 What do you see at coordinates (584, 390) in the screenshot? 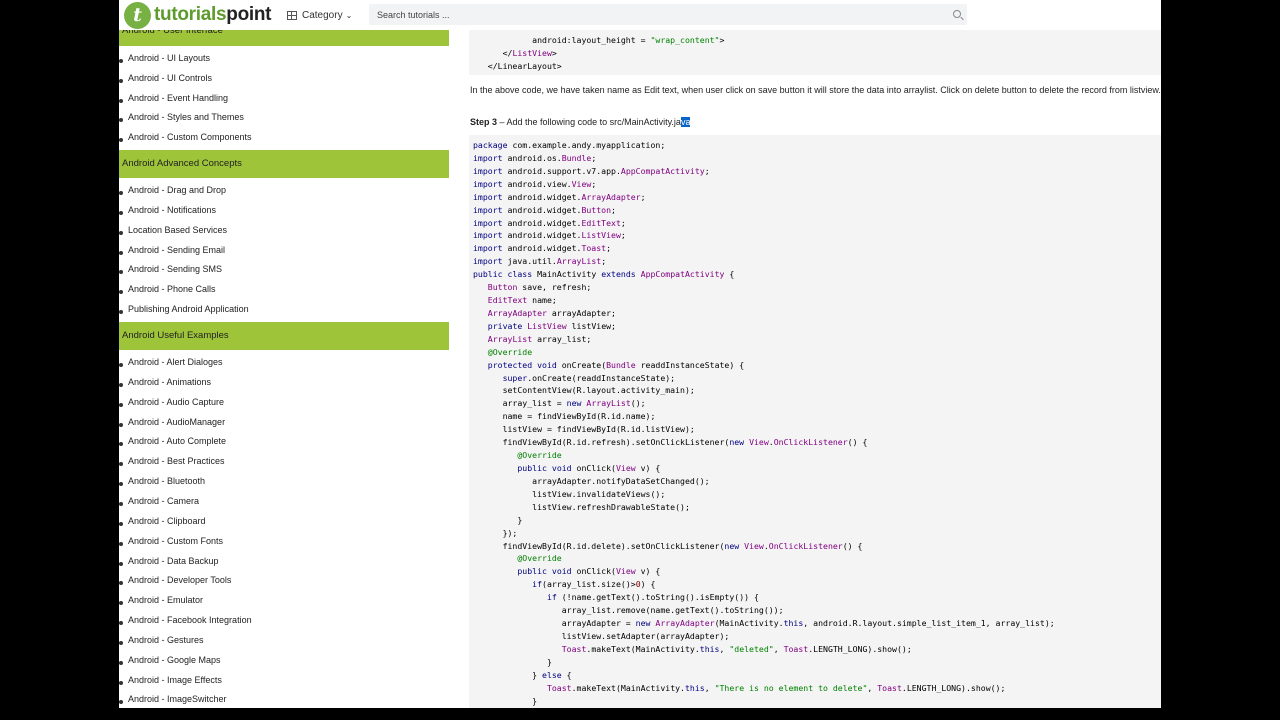
I see `code-line: setContentView(R.layout.activity_main);` at bounding box center [584, 390].